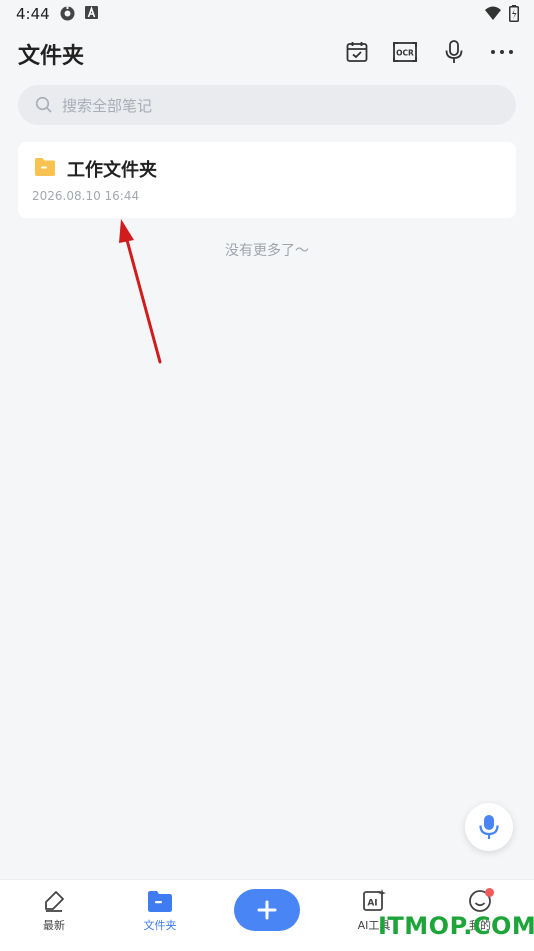 This screenshot has height=951, width=534. I want to click on notification-badge, so click(489, 892).